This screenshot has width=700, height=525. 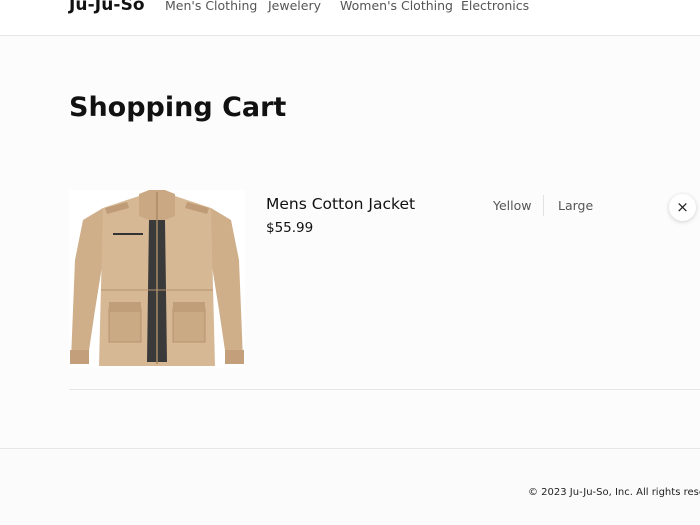 What do you see at coordinates (543, 205) in the screenshot?
I see `variant-divider` at bounding box center [543, 205].